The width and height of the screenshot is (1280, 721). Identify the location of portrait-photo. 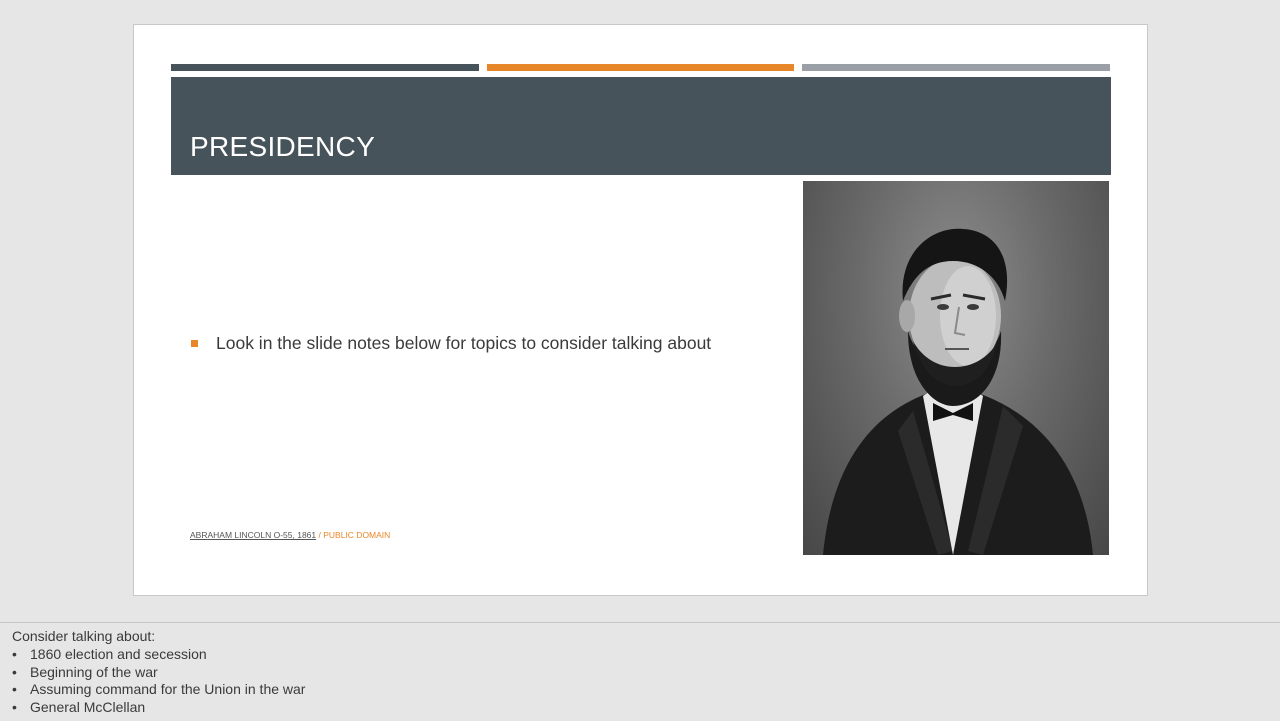
(956, 368).